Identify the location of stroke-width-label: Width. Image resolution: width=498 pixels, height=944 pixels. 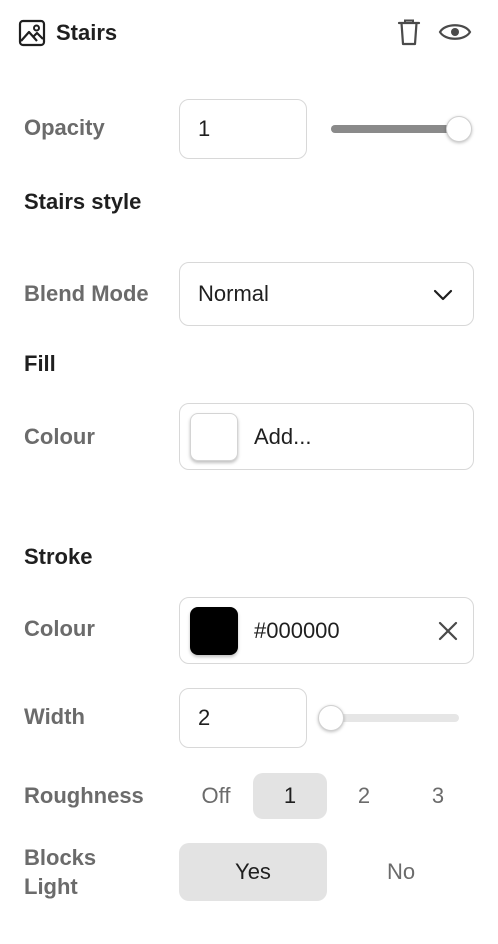
(54, 716).